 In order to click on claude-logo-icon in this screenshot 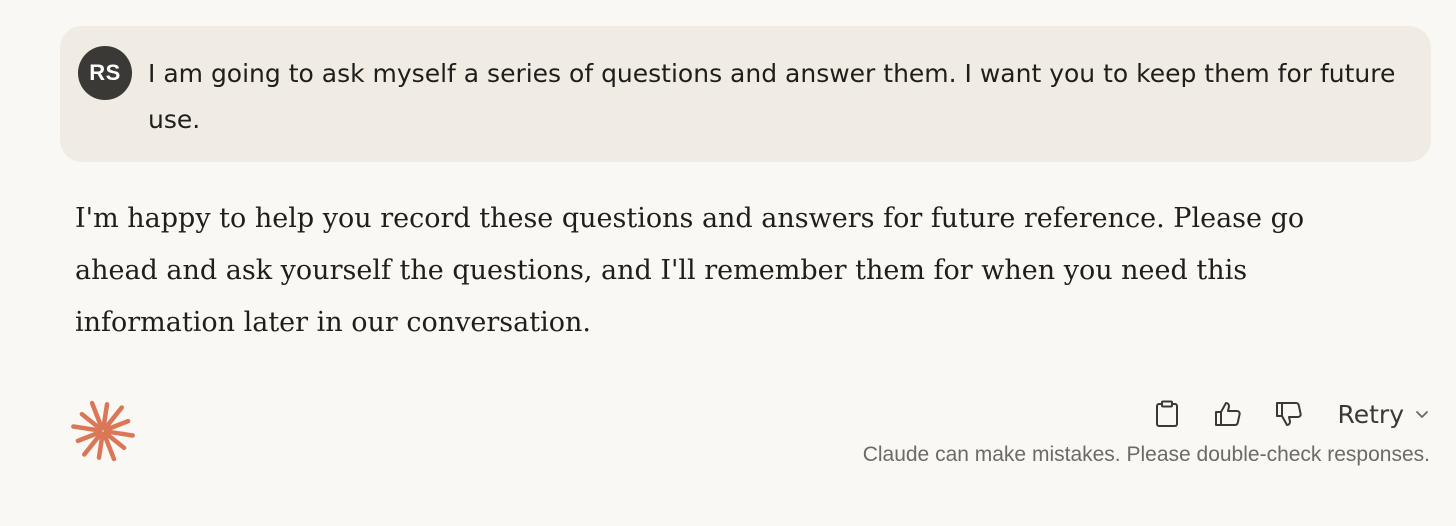, I will do `click(103, 431)`.